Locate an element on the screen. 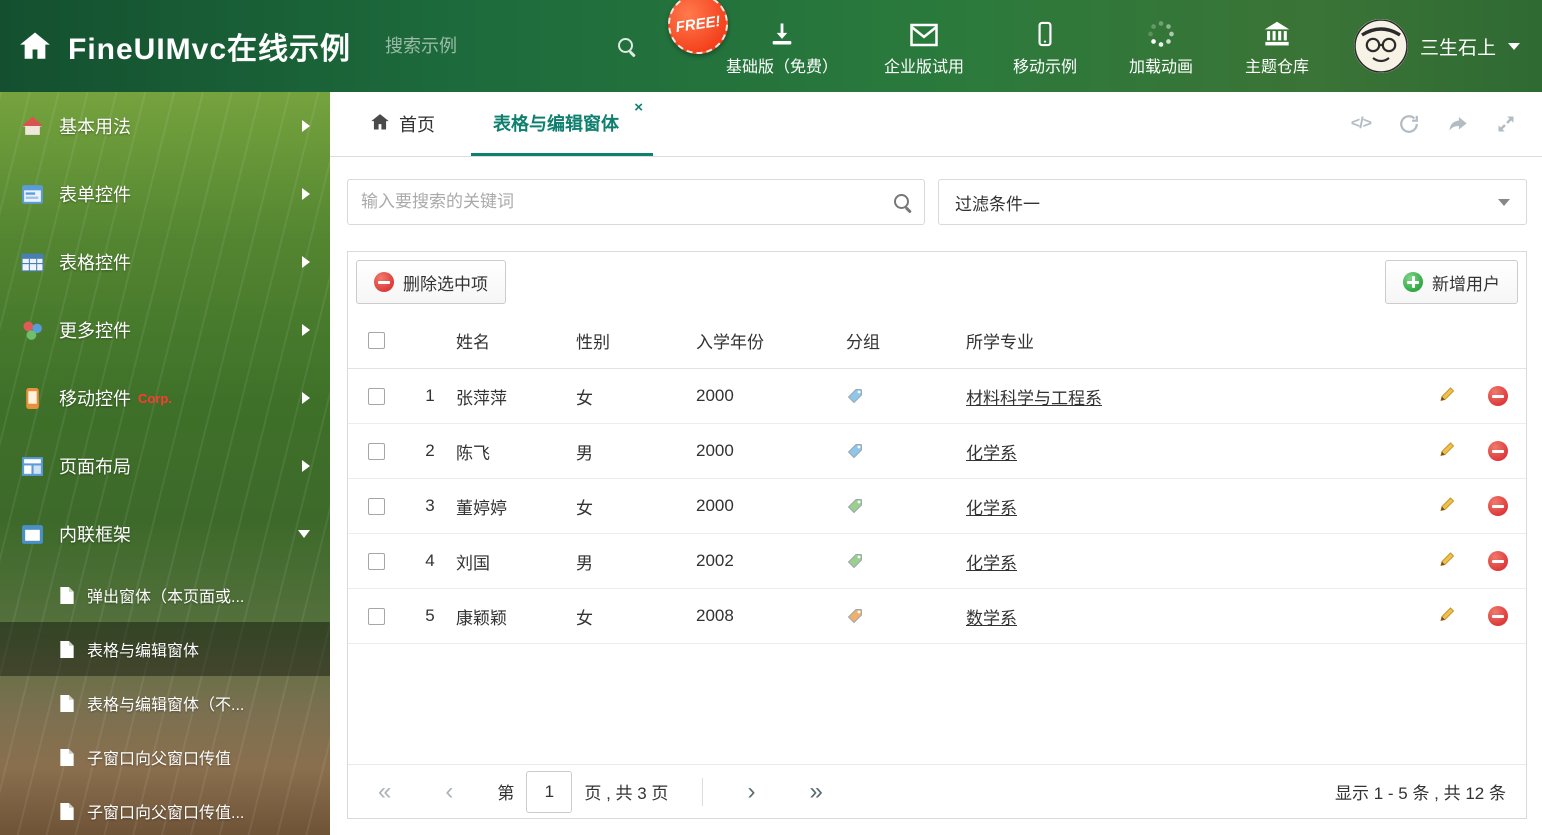  nav-label: 基础版（免费） is located at coordinates (781, 67).